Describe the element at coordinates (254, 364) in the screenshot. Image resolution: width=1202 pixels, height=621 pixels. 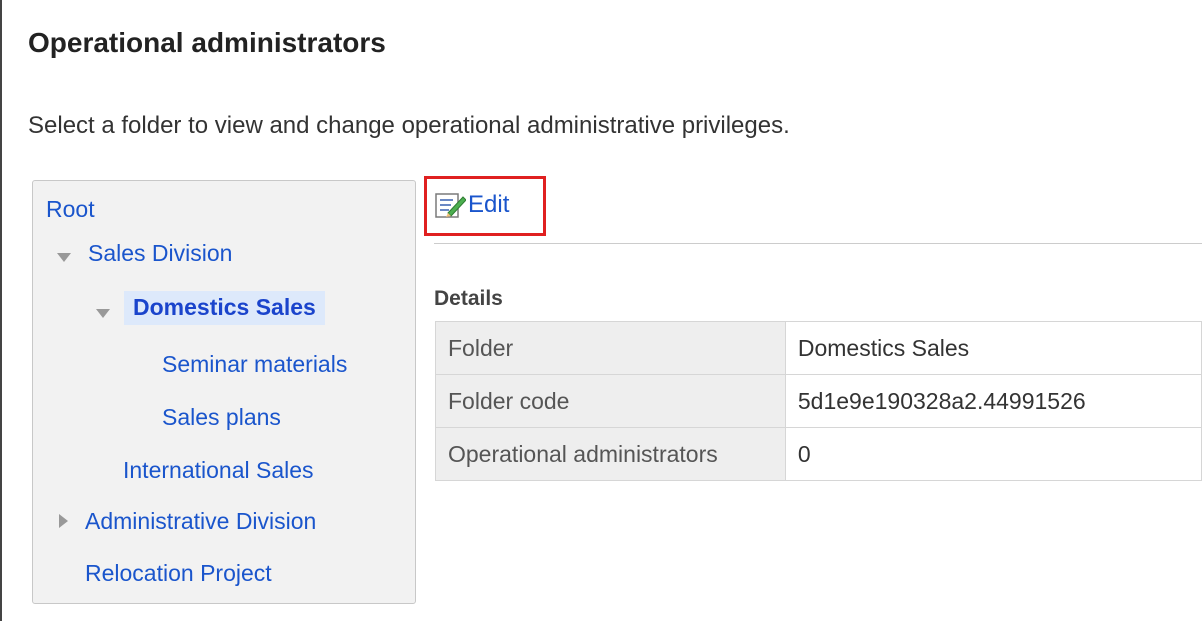
I see `tree-item-seminar-materials: Seminar materials` at that location.